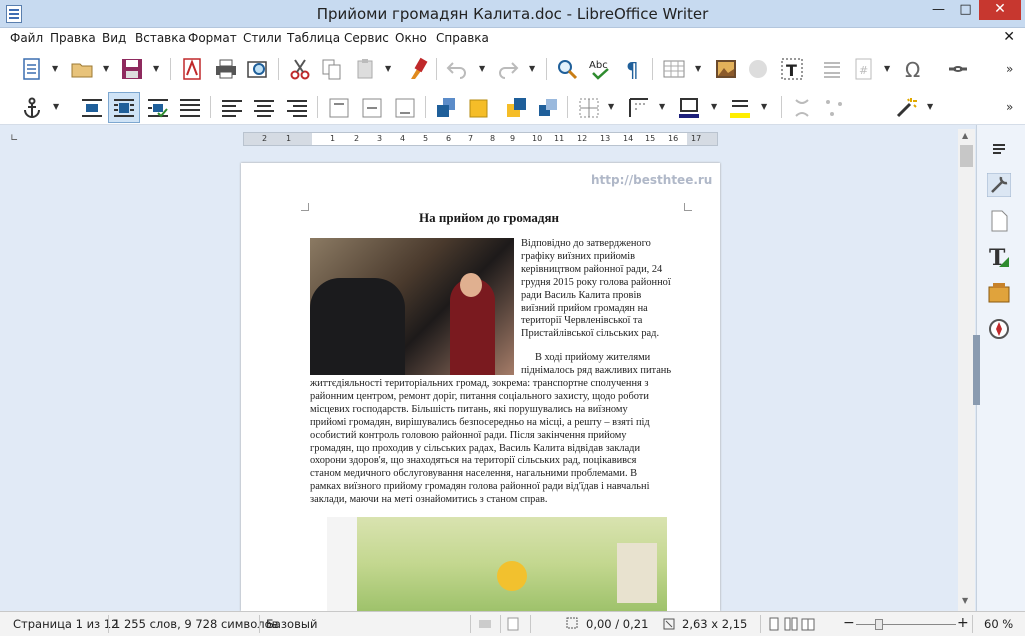  I want to click on wrap-page-icon, so click(124, 108).